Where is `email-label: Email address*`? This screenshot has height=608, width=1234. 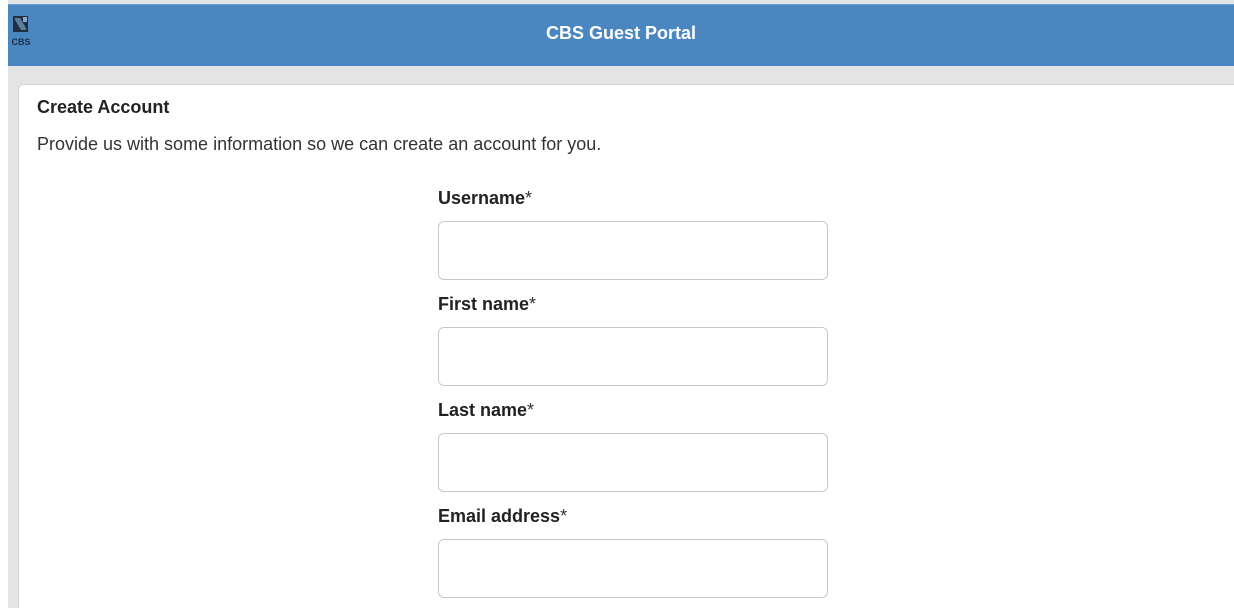 email-label: Email address* is located at coordinates (633, 520).